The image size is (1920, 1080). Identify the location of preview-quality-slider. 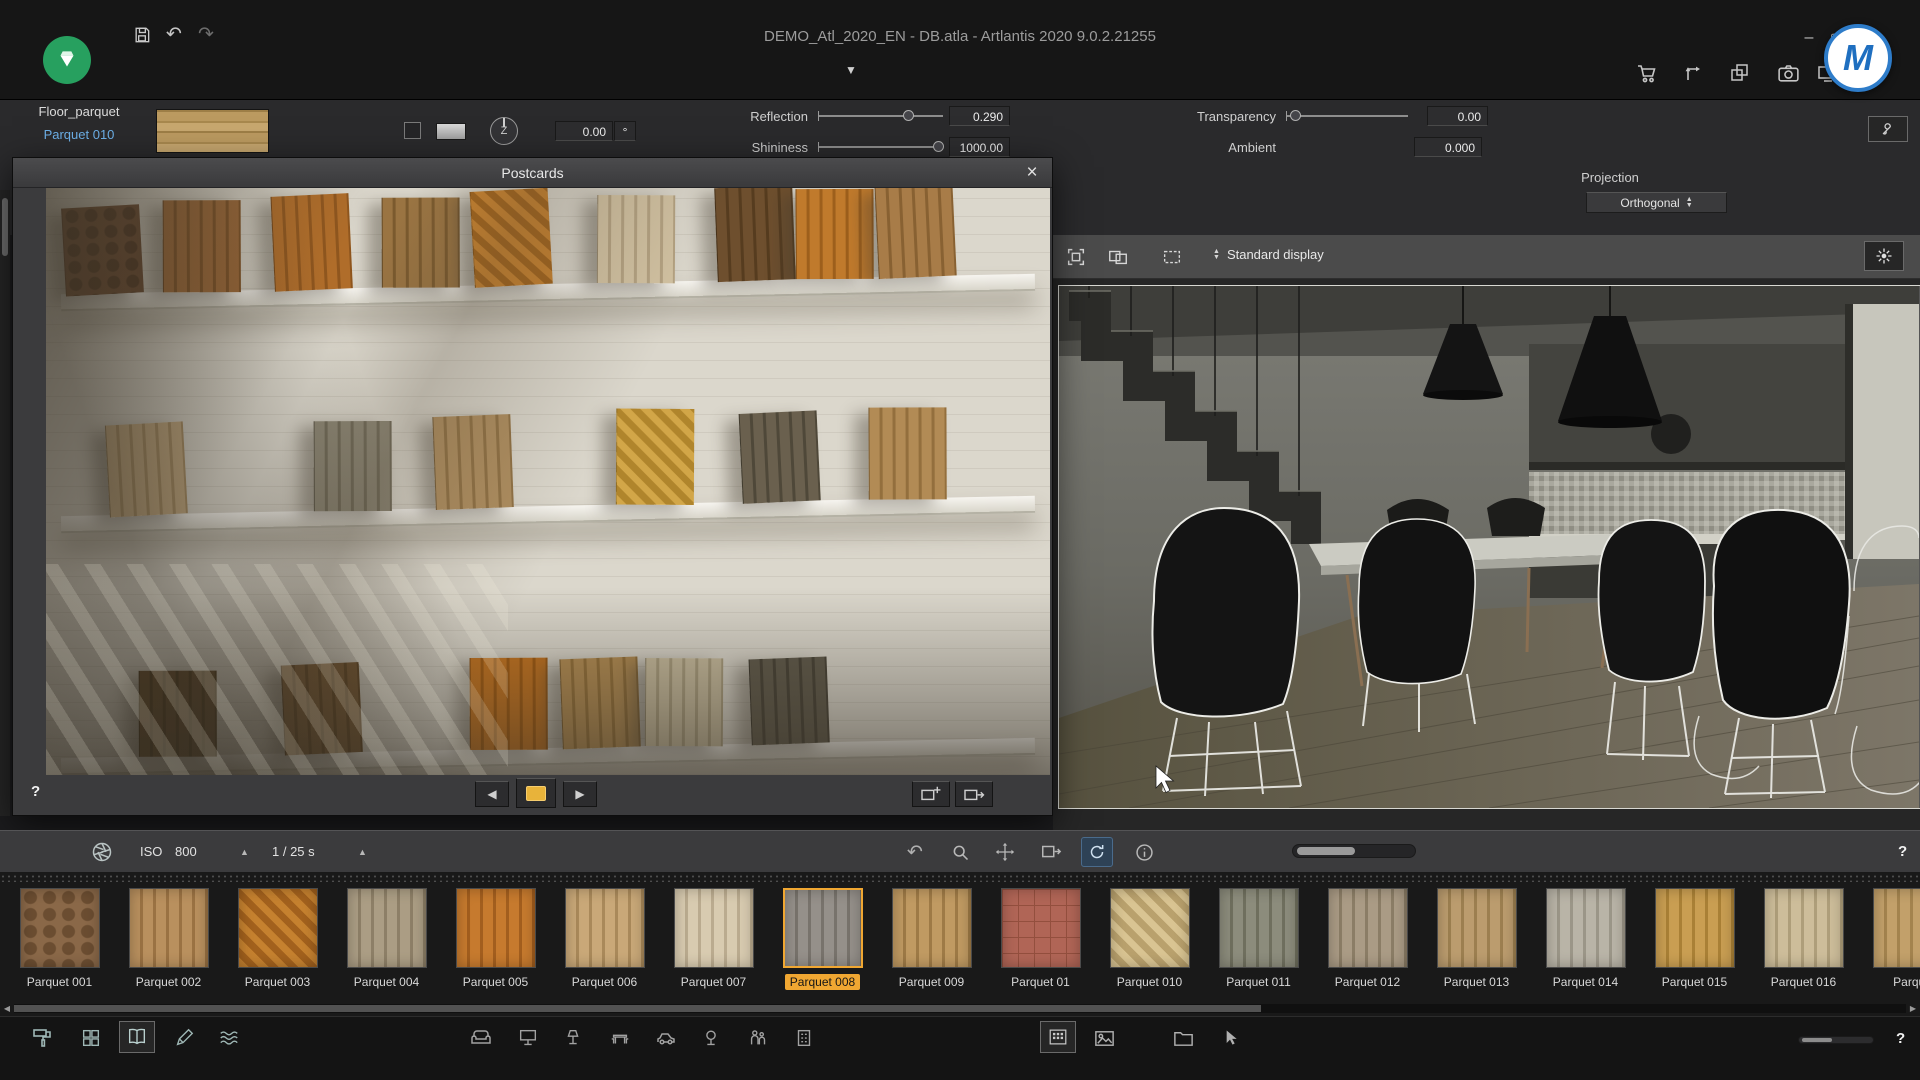
(1354, 851).